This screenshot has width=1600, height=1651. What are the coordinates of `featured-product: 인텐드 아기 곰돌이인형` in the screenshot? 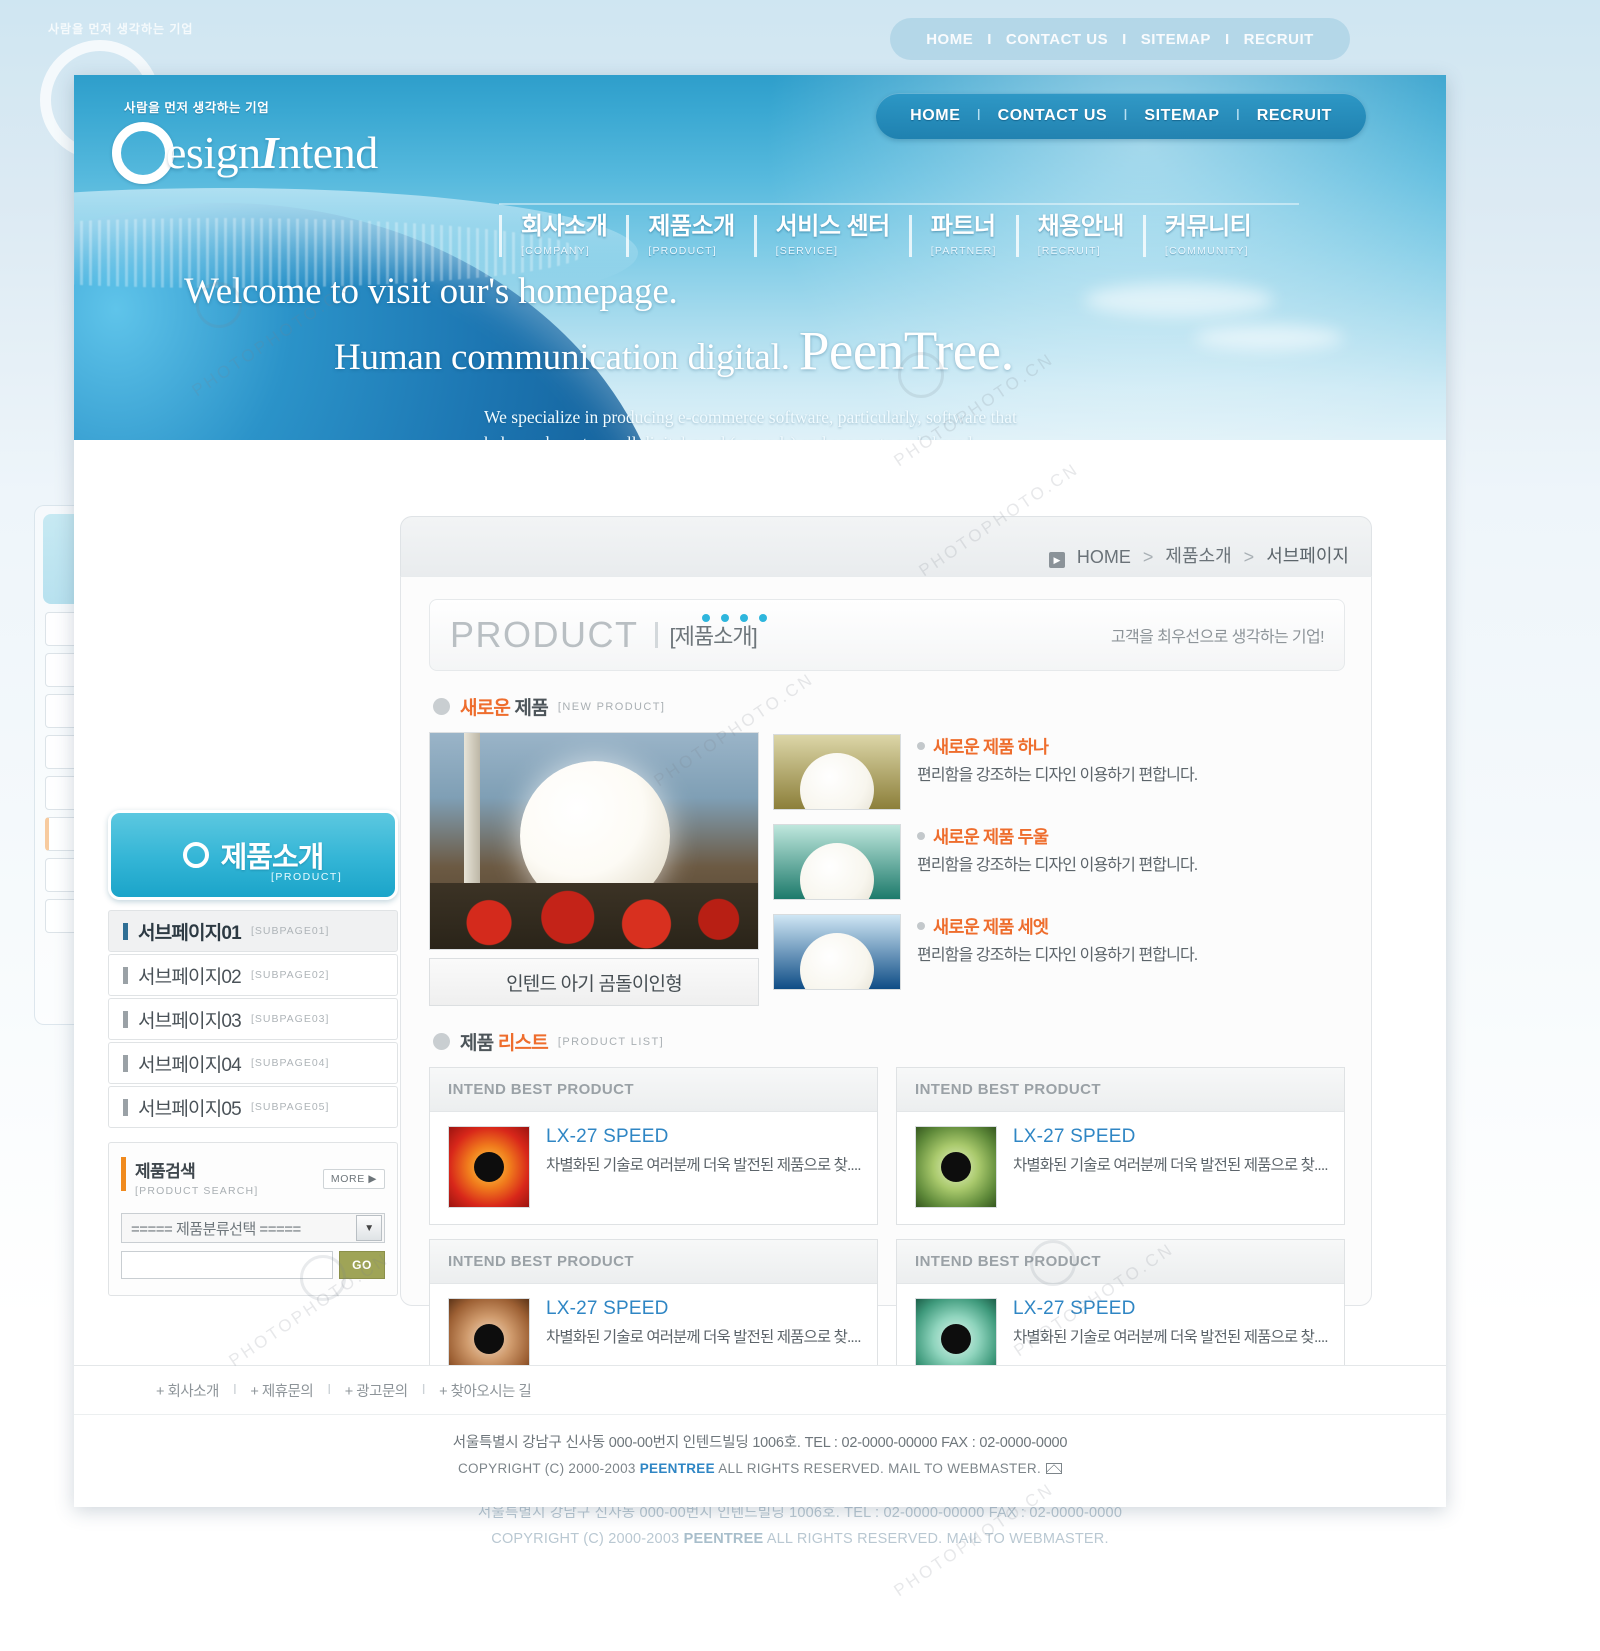 It's located at (594, 869).